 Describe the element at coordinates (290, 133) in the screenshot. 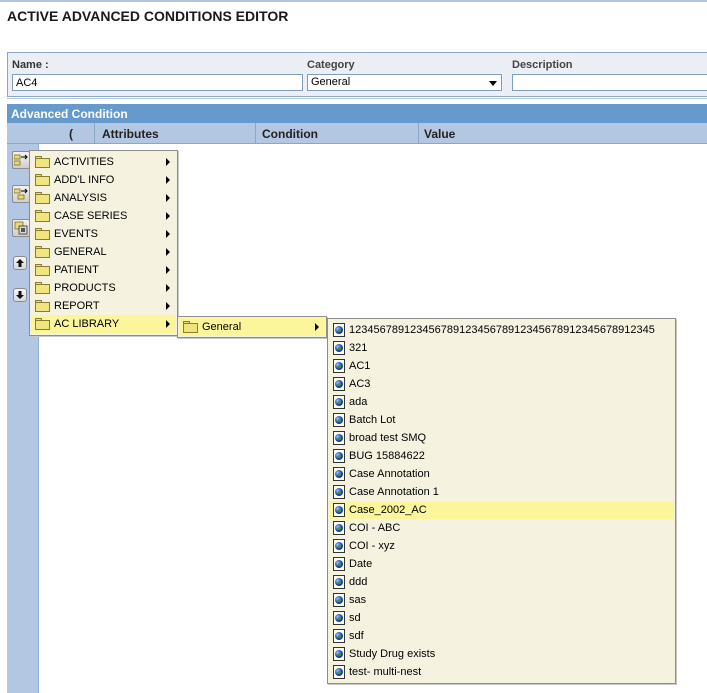

I see `column-condition: Condition` at that location.